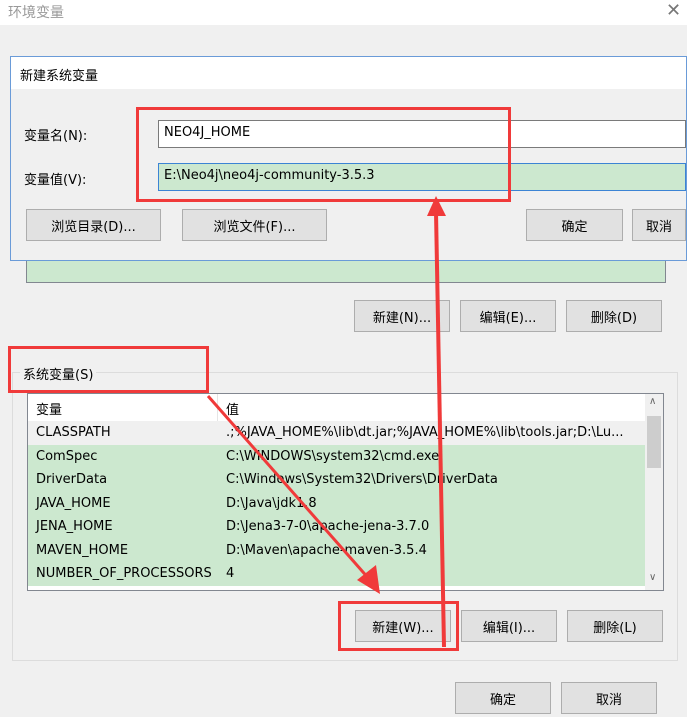  I want to click on arrow-down-line, so click(289, 488).